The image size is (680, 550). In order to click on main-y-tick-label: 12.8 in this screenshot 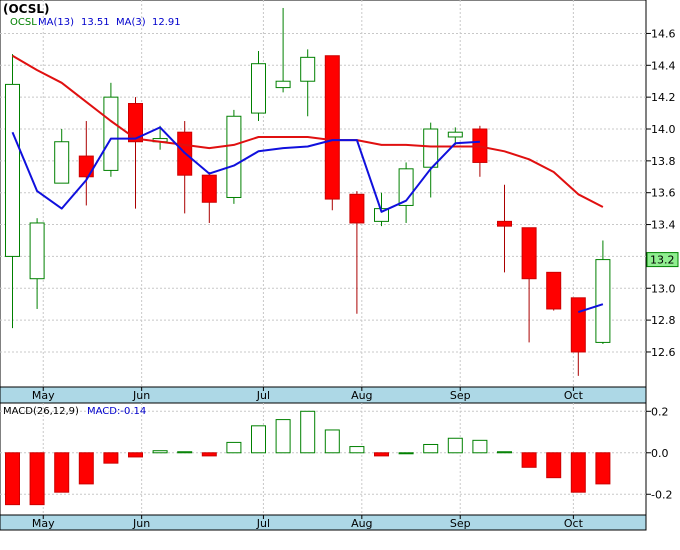, I will do `click(663, 320)`.